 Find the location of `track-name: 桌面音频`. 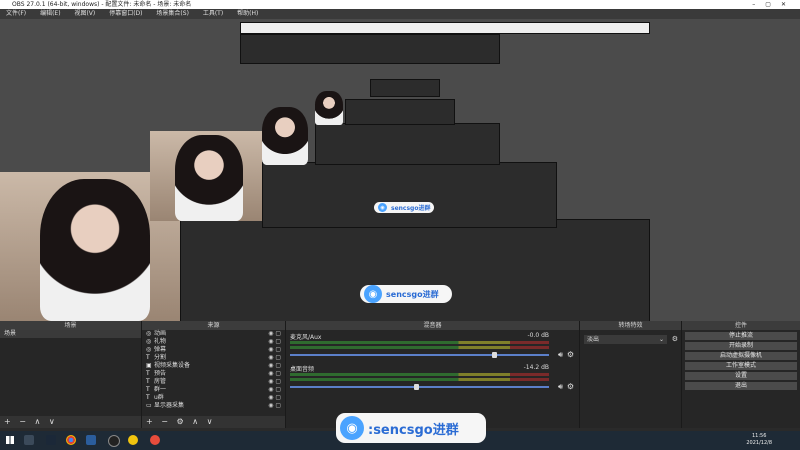

track-name: 桌面音频 is located at coordinates (302, 369).